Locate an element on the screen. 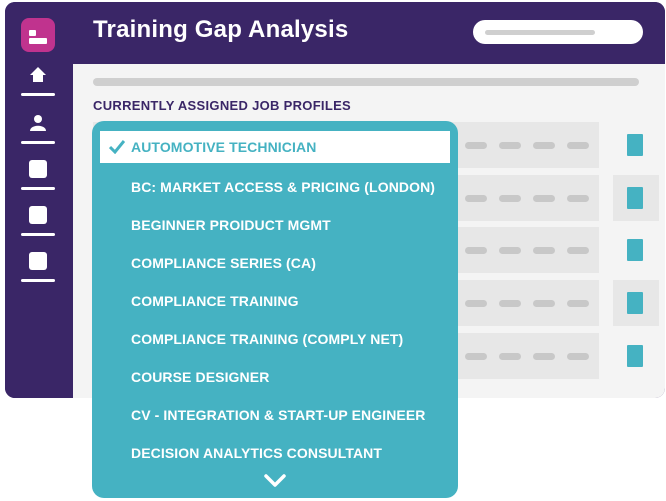 This screenshot has width=666, height=501. dropdown-option: COMPLIANCE TRAINING (COMPLY NET) is located at coordinates (275, 339).